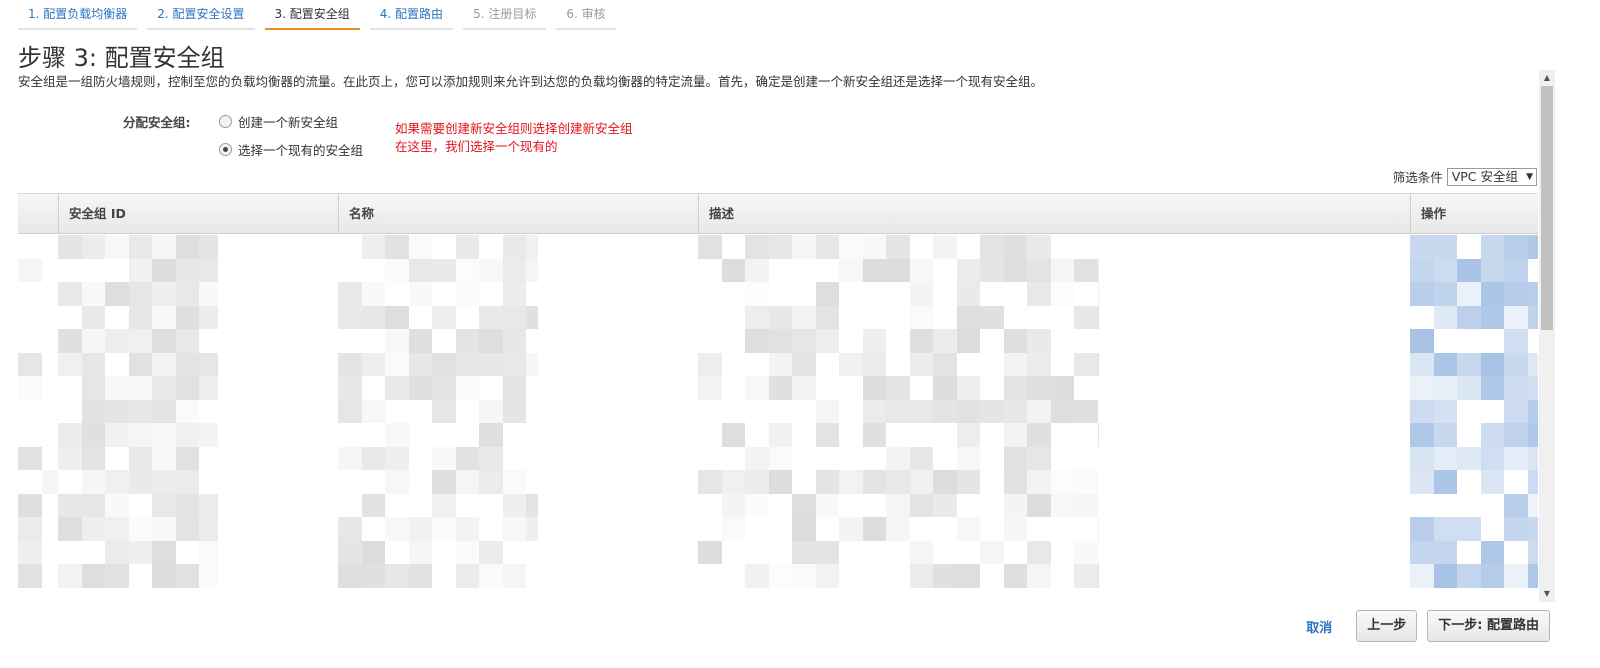 This screenshot has width=1600, height=668. I want to click on step-tab-3: 3. 配置安全组, so click(312, 15).